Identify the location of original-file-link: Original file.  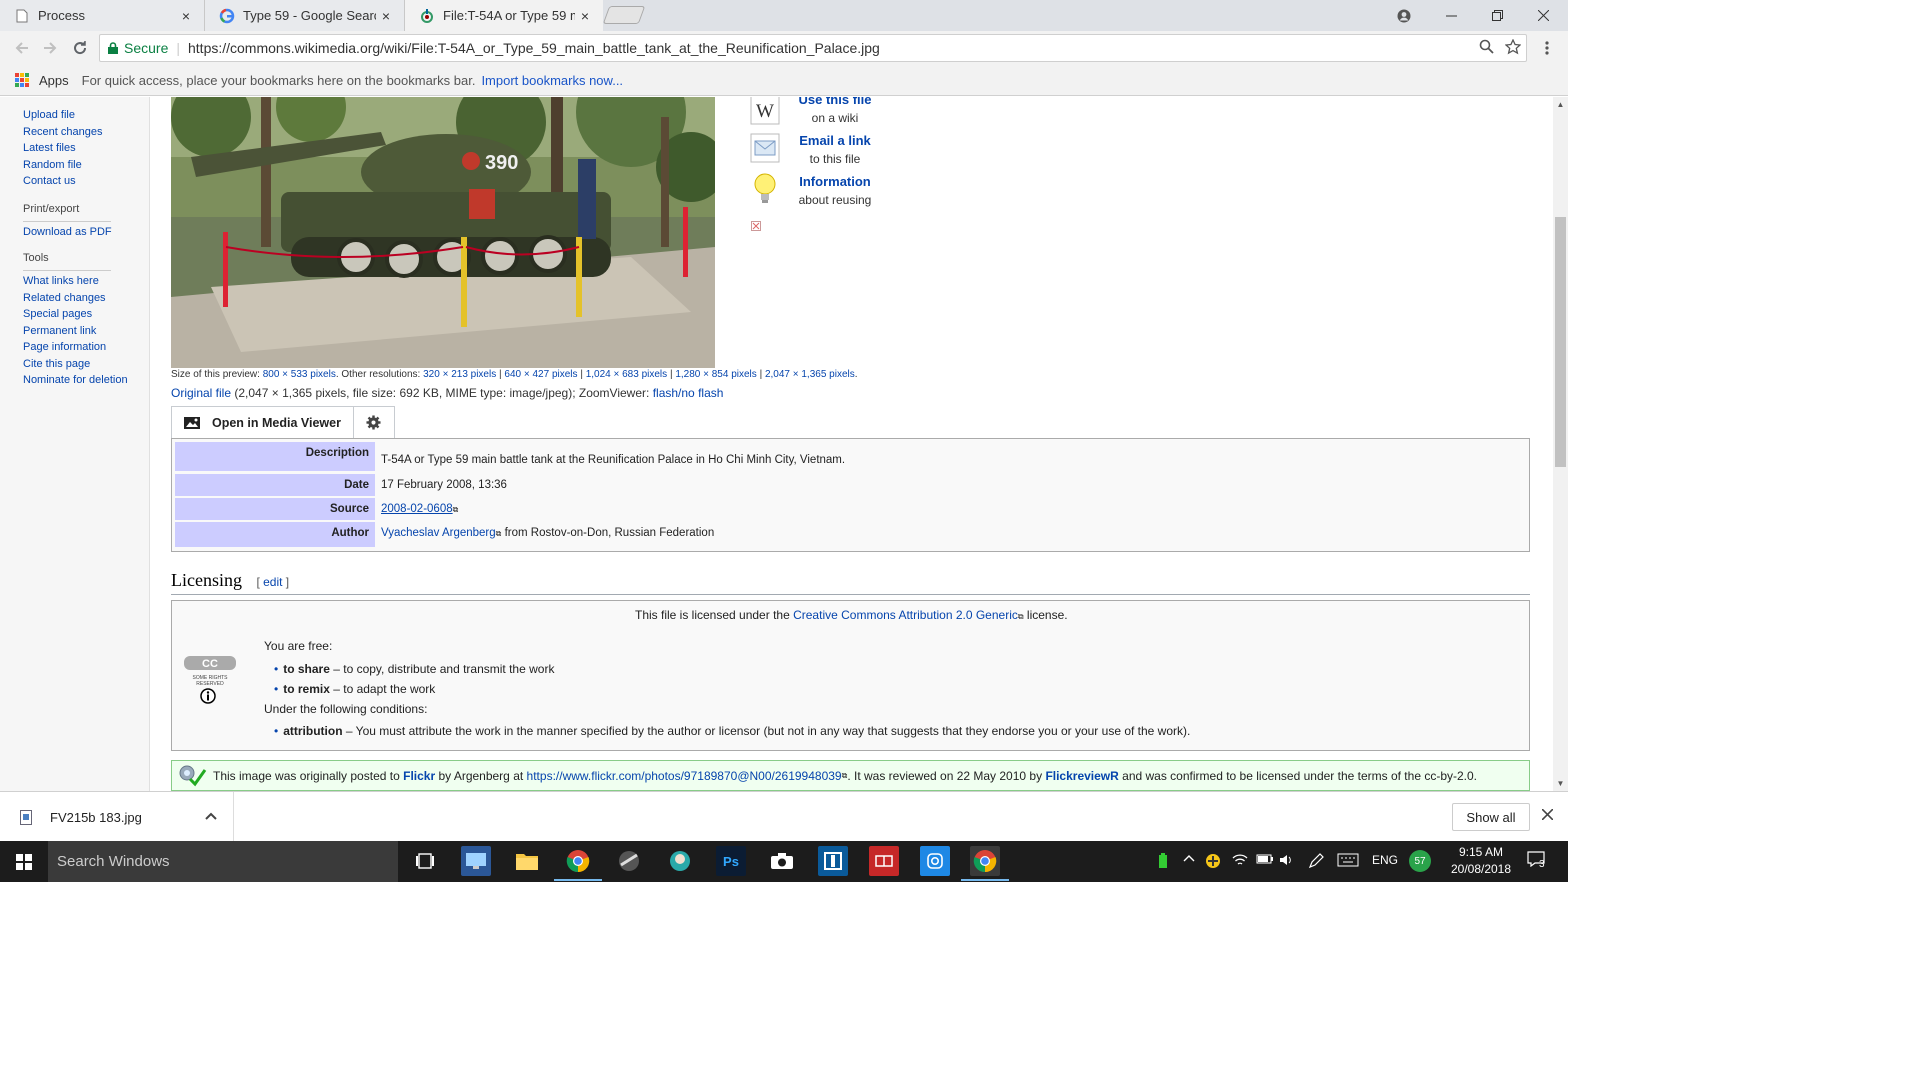
(201, 393).